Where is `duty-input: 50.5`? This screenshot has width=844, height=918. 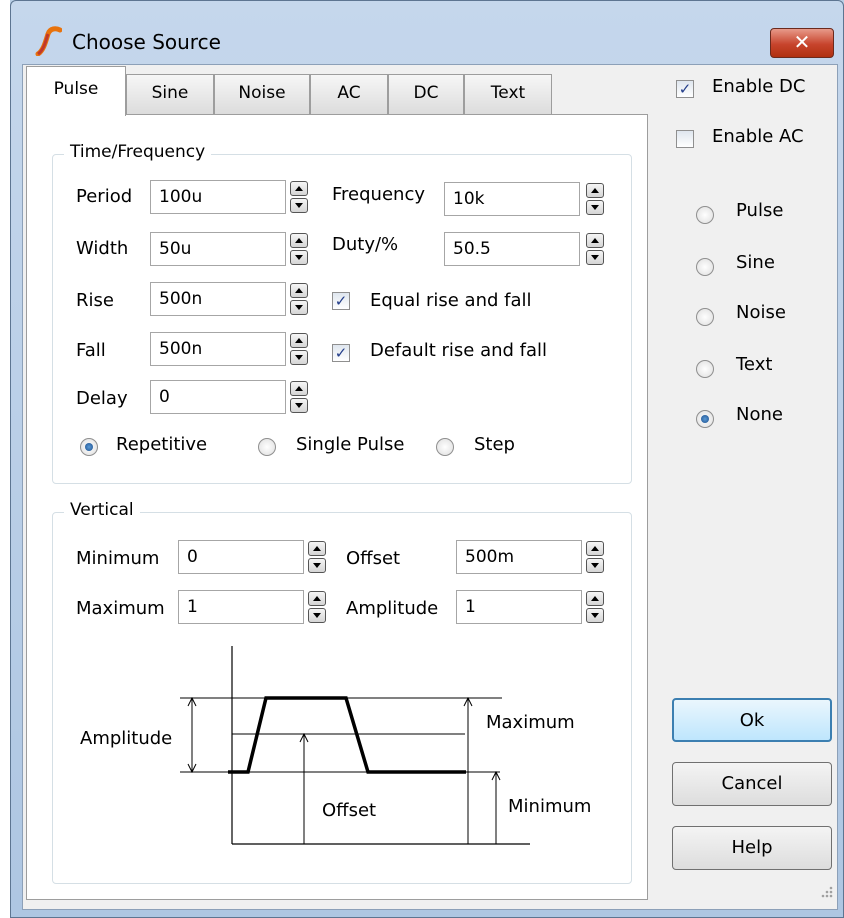 duty-input: 50.5 is located at coordinates (512, 249).